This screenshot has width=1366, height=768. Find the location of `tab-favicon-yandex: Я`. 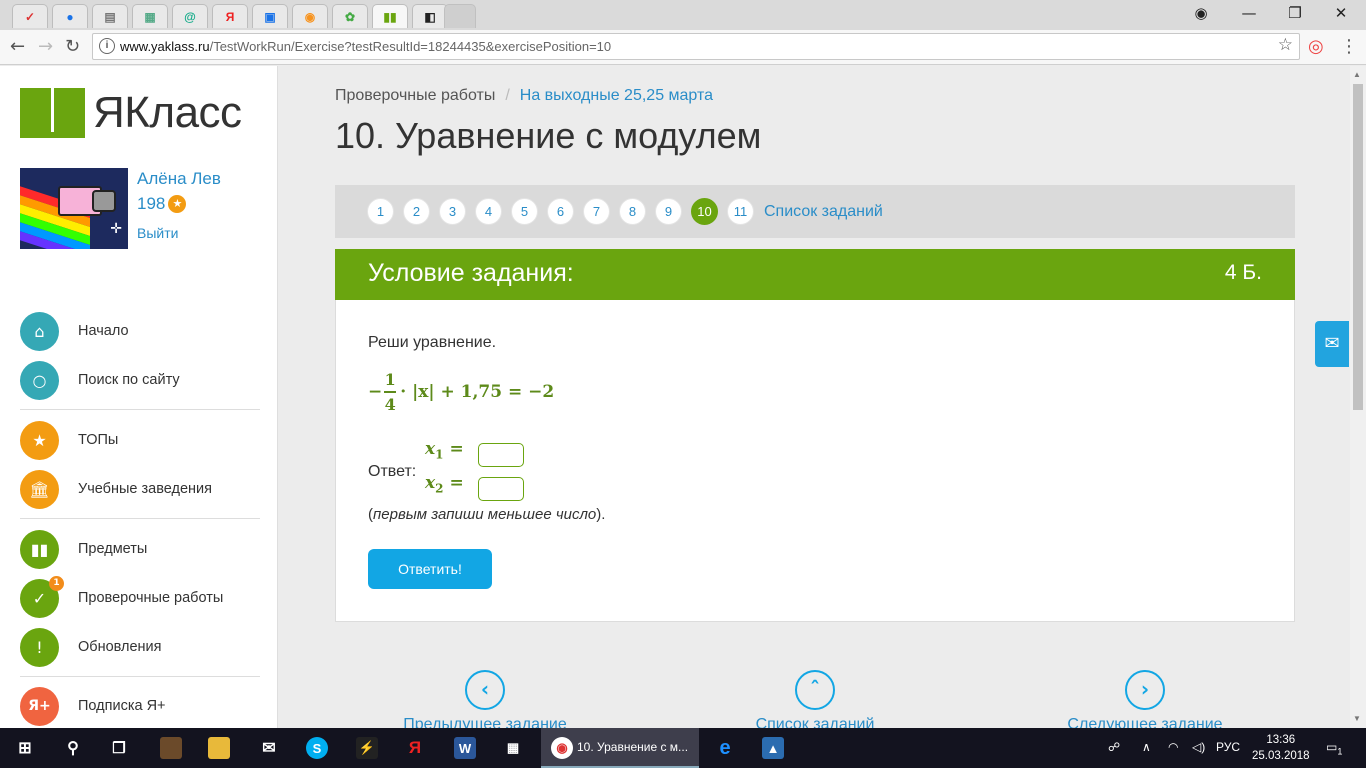

tab-favicon-yandex: Я is located at coordinates (230, 16).